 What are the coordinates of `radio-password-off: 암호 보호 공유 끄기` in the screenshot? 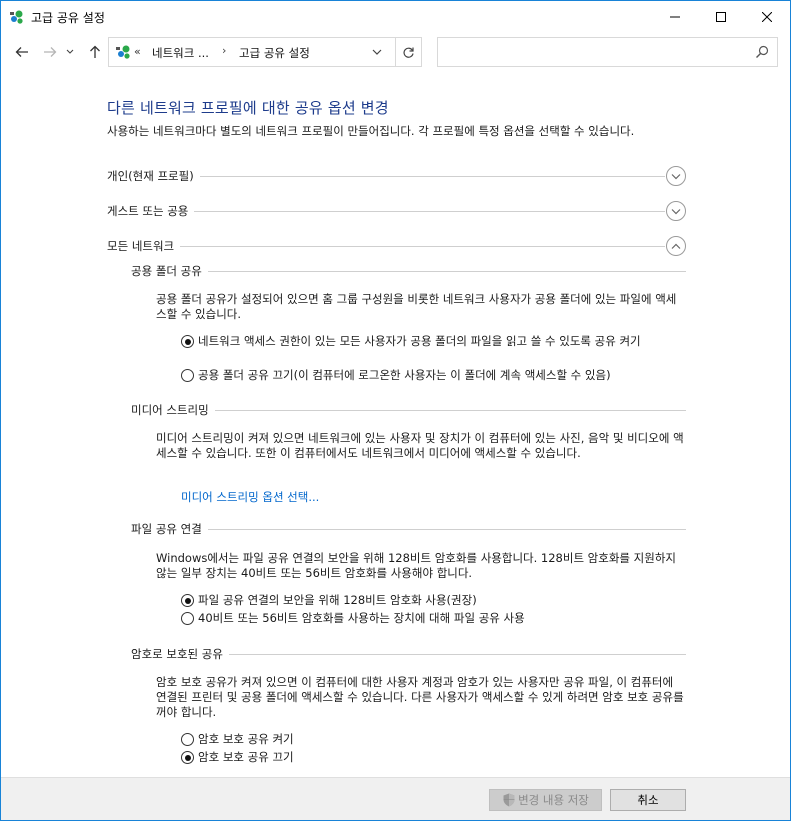 It's located at (431, 758).